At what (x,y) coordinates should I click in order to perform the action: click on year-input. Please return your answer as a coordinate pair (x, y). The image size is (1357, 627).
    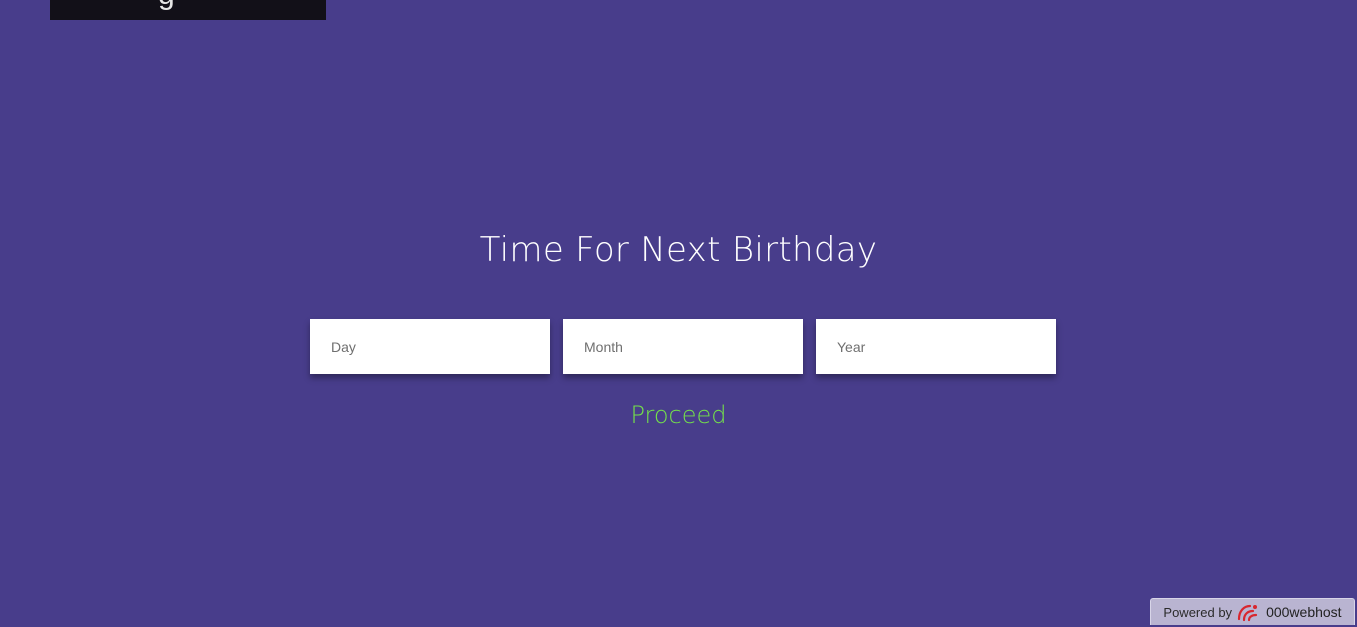
    Looking at the image, I should click on (936, 346).